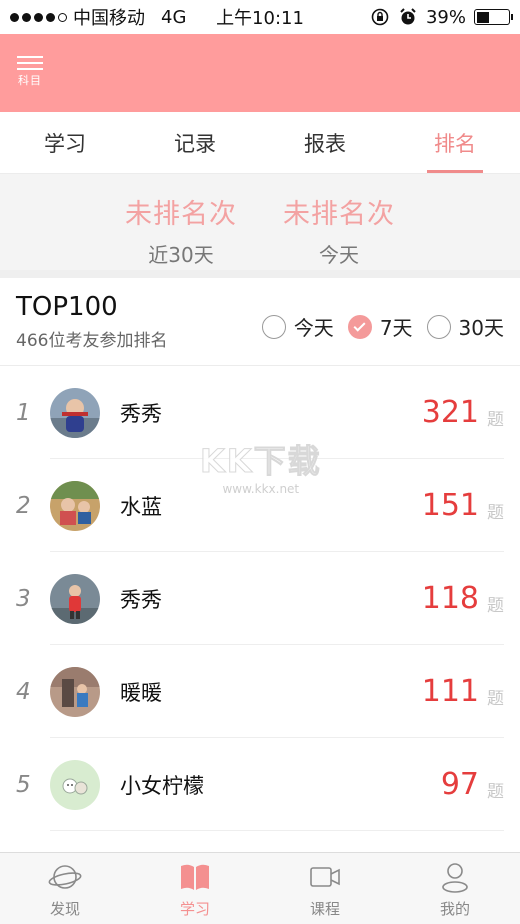 The height and width of the screenshot is (924, 520). I want to click on user-name: 小女柠檬, so click(162, 785).